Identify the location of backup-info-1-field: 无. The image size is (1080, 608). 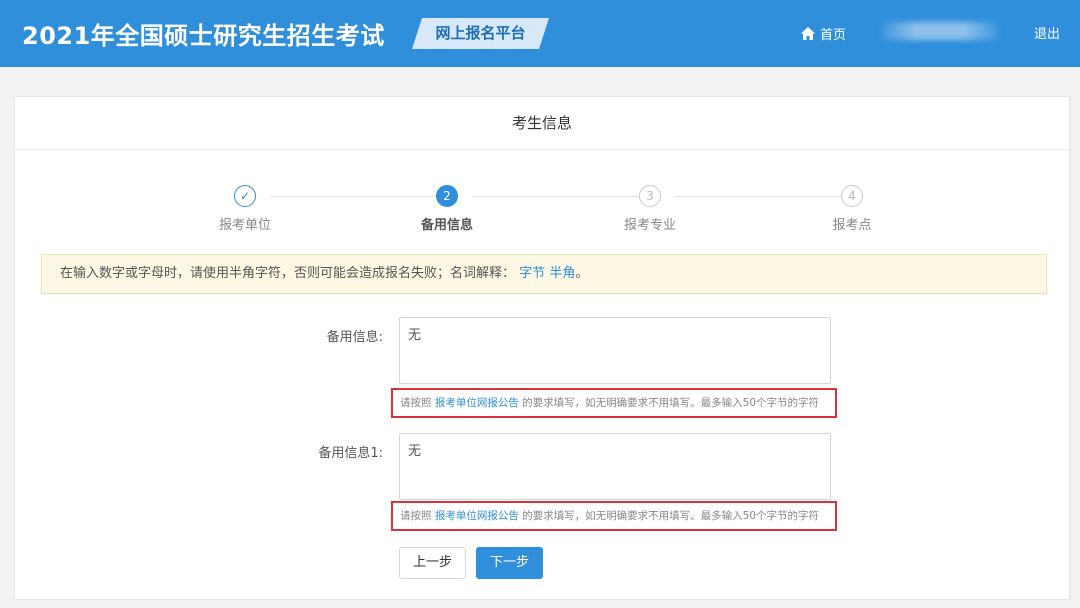
(615, 466).